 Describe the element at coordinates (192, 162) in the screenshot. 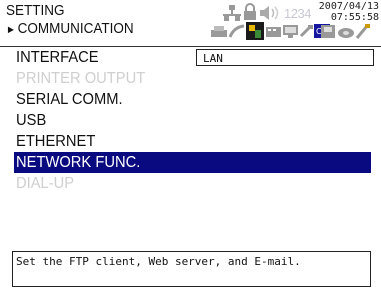

I see `menu-item-network-func: NETWORK FUNC.` at that location.